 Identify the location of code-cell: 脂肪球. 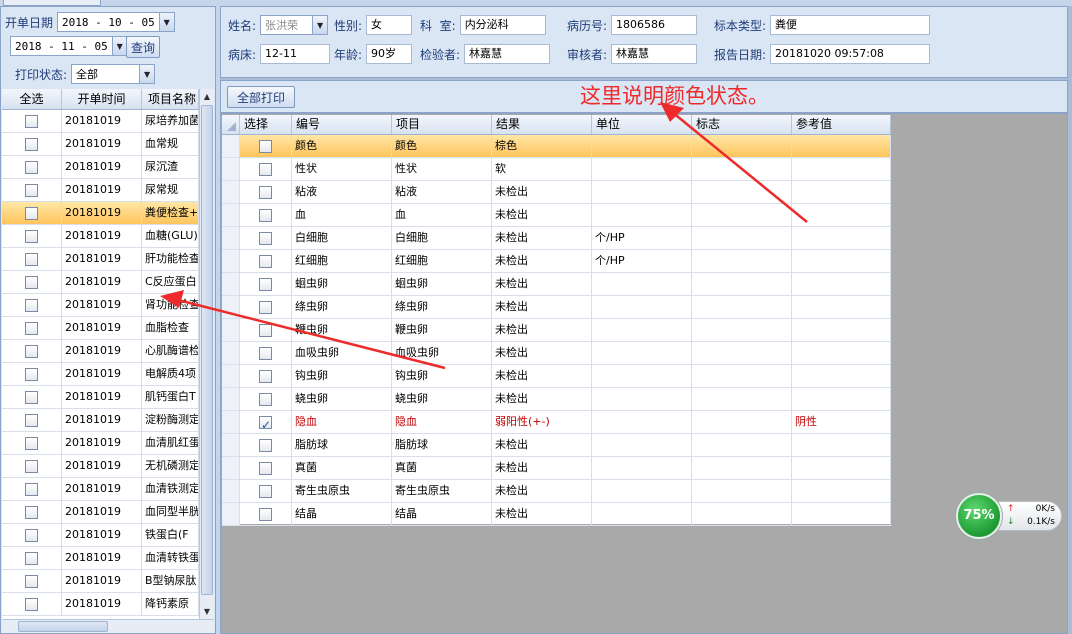
(342, 445).